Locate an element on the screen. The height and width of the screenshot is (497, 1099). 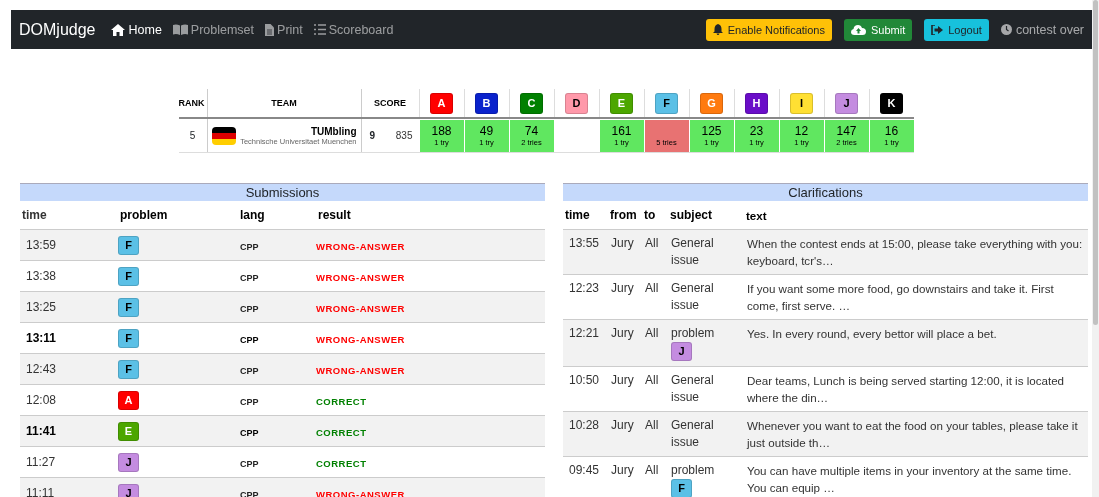
column-header: SCORE is located at coordinates (390, 103).